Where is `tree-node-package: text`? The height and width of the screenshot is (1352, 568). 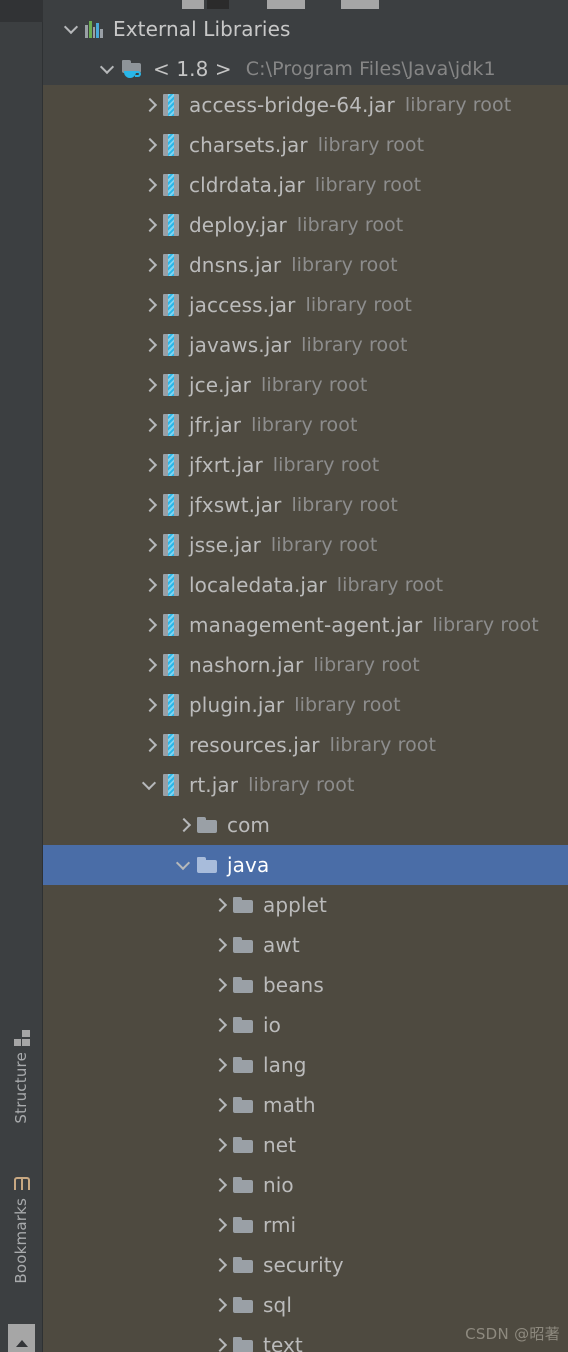
tree-node-package: text is located at coordinates (305, 1338).